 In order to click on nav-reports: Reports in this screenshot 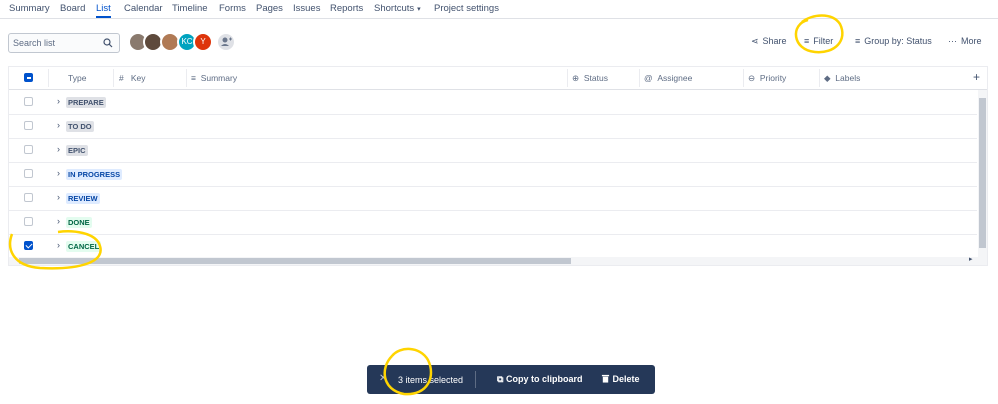, I will do `click(346, 8)`.